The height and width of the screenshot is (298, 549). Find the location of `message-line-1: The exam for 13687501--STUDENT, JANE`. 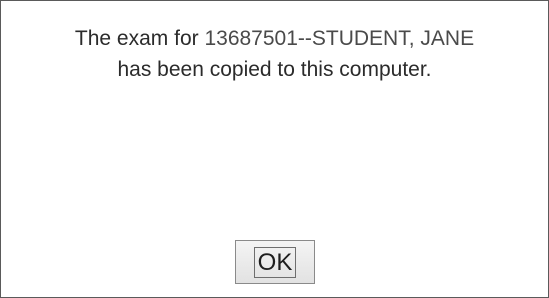

message-line-1: The exam for 13687501--STUDENT, JANE is located at coordinates (274, 38).